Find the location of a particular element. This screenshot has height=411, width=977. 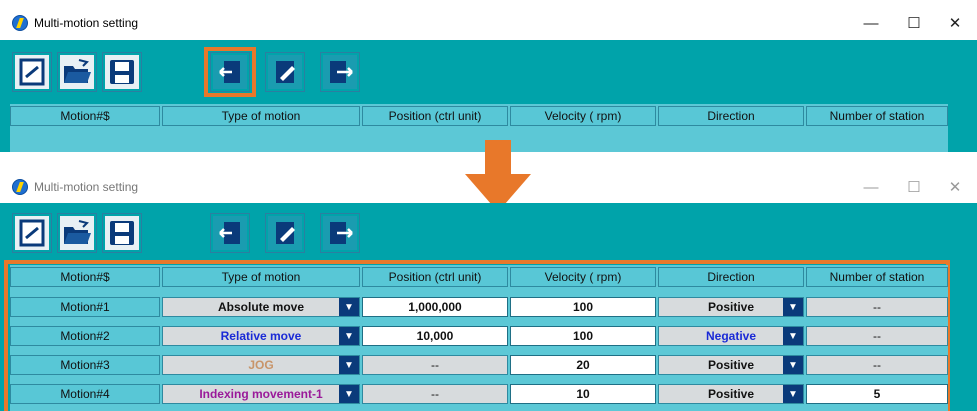

direction-select-value: Negative is located at coordinates (731, 336).